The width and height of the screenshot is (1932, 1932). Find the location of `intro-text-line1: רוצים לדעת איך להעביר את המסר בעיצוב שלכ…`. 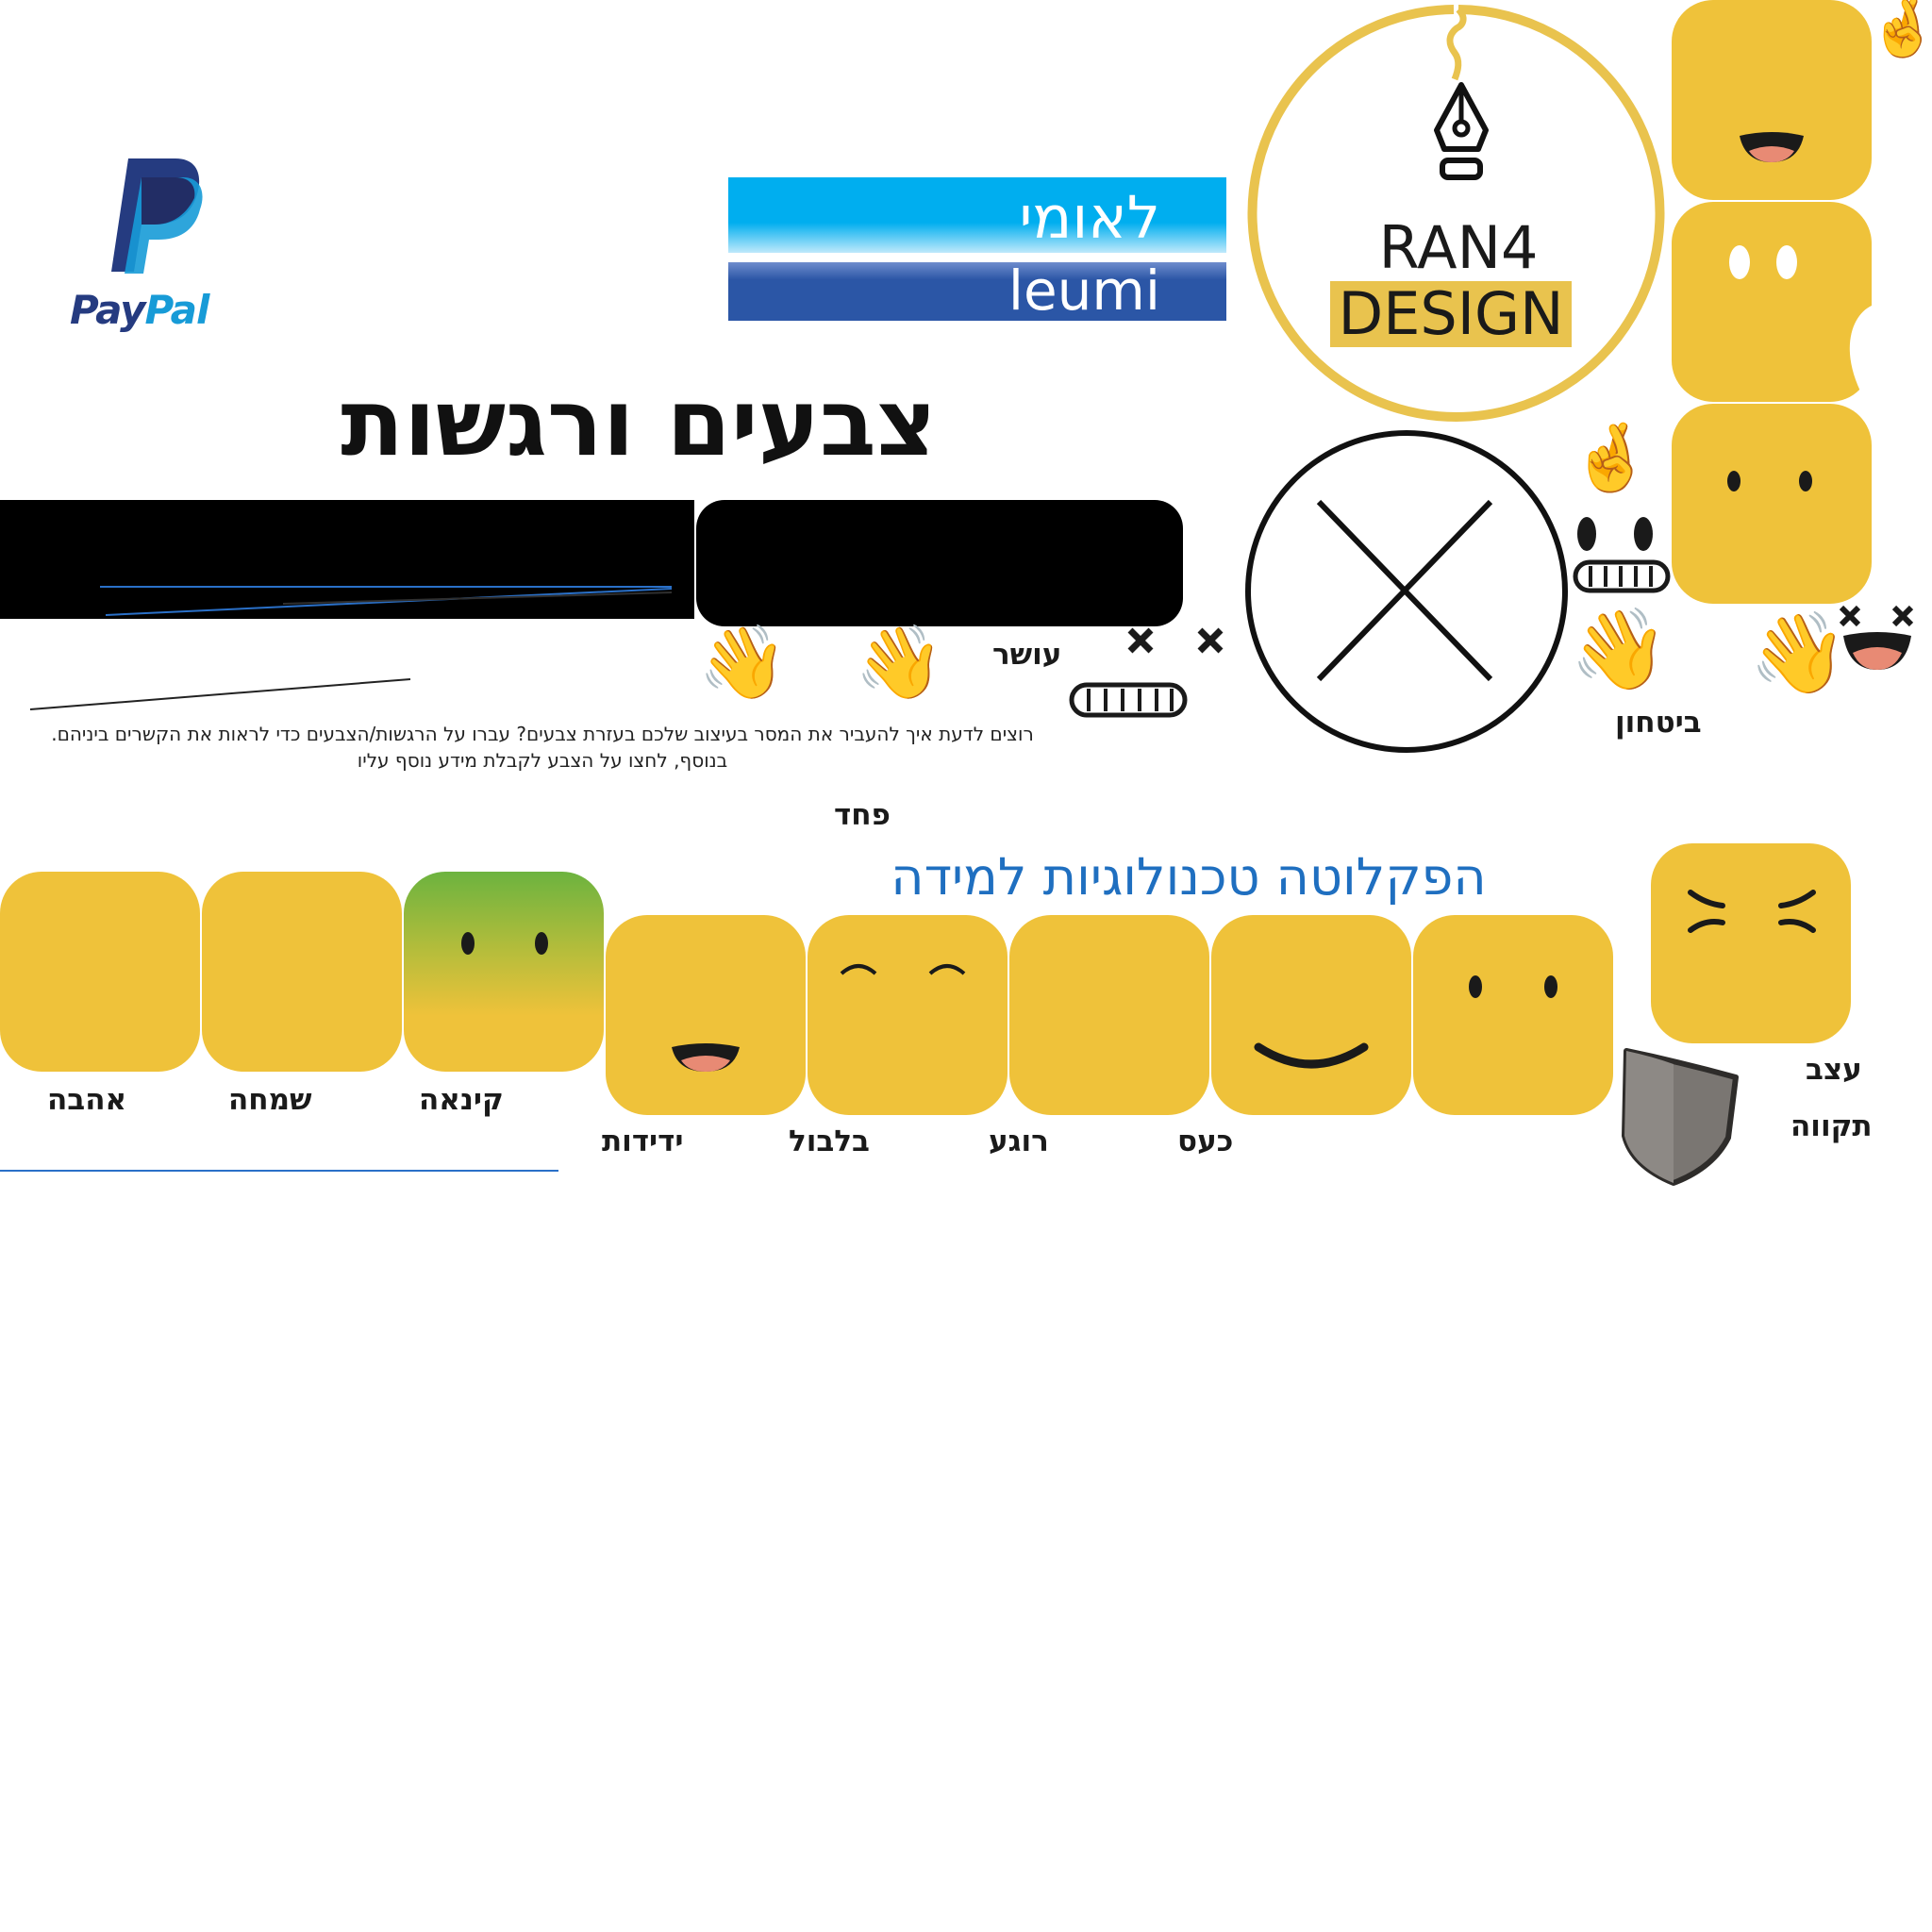

intro-text-line1: רוצים לדעת איך להעביר את המסר בעיצוב שלכ… is located at coordinates (542, 734).